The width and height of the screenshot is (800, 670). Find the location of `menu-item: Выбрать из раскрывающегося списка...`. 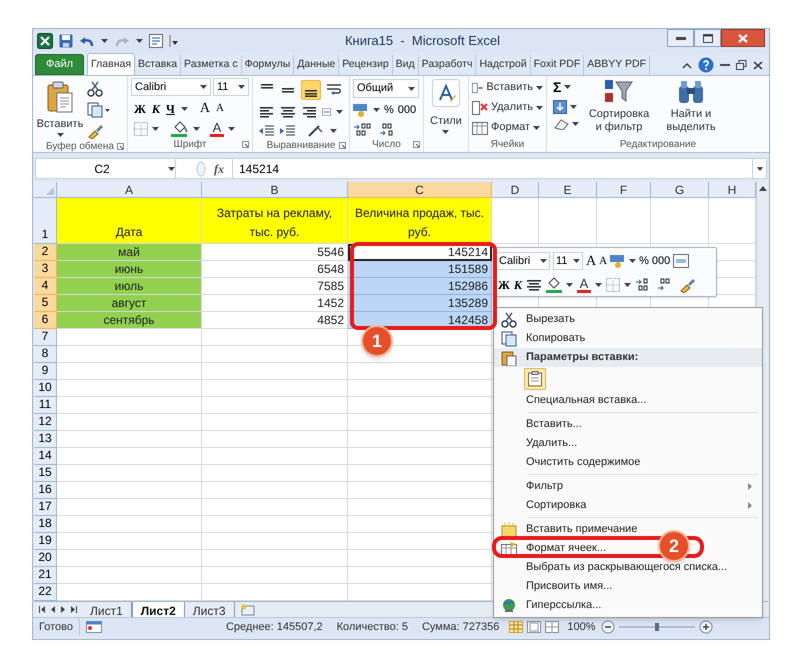

menu-item: Выбрать из раскрывающегося списка... is located at coordinates (626, 567).